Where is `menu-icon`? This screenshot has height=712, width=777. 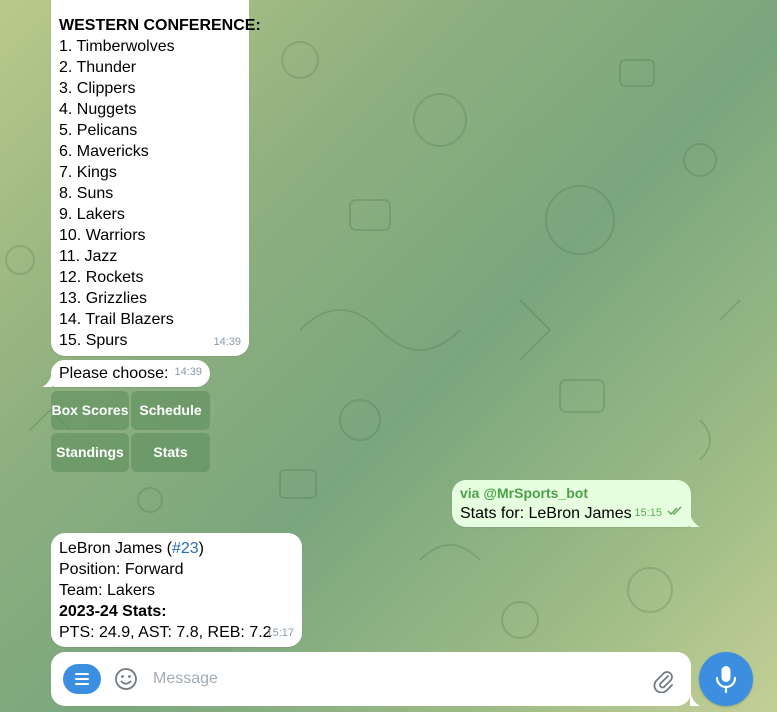
menu-icon is located at coordinates (82, 679).